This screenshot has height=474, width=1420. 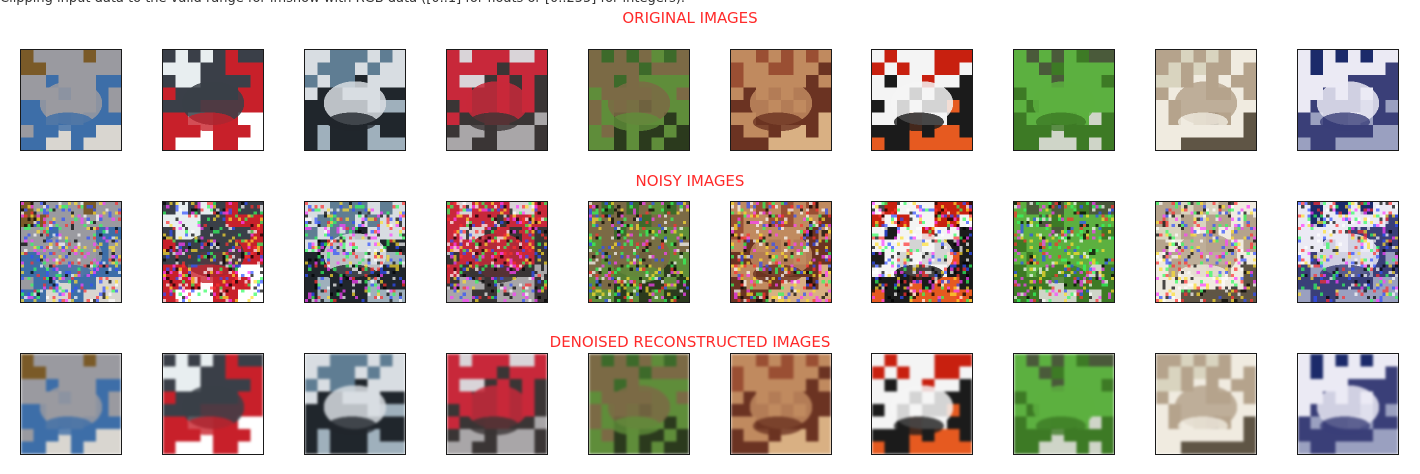 What do you see at coordinates (690, 181) in the screenshot?
I see `row-title-noisy-images: NOISY IMAGES` at bounding box center [690, 181].